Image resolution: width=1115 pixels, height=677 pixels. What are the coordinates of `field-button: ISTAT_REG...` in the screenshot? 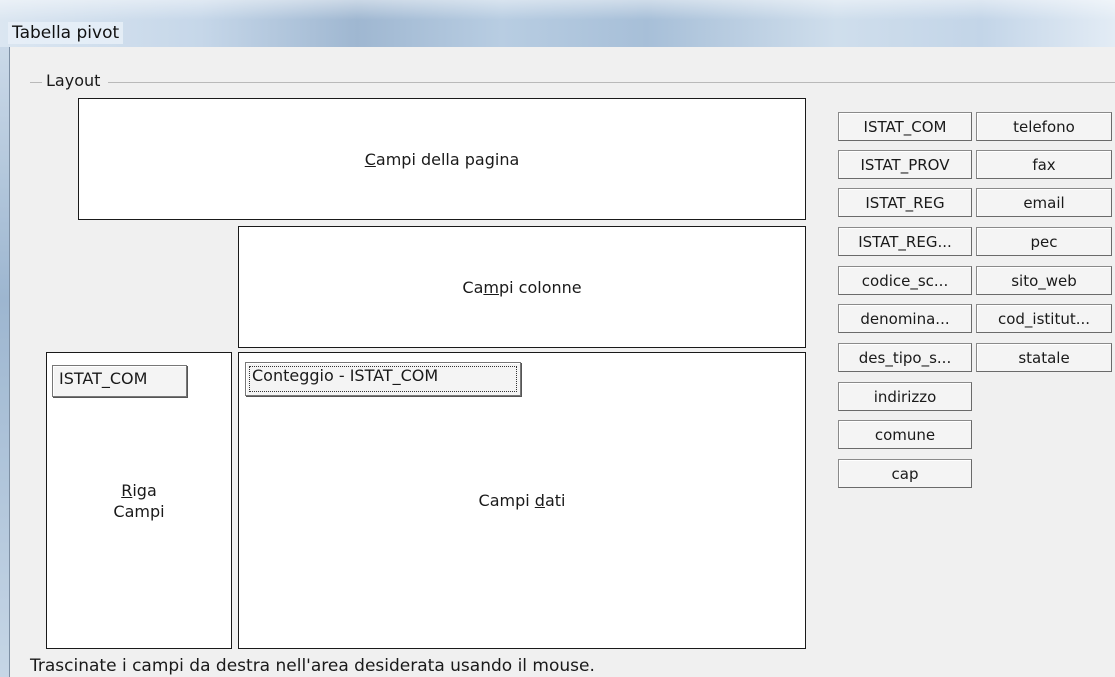 It's located at (905, 241).